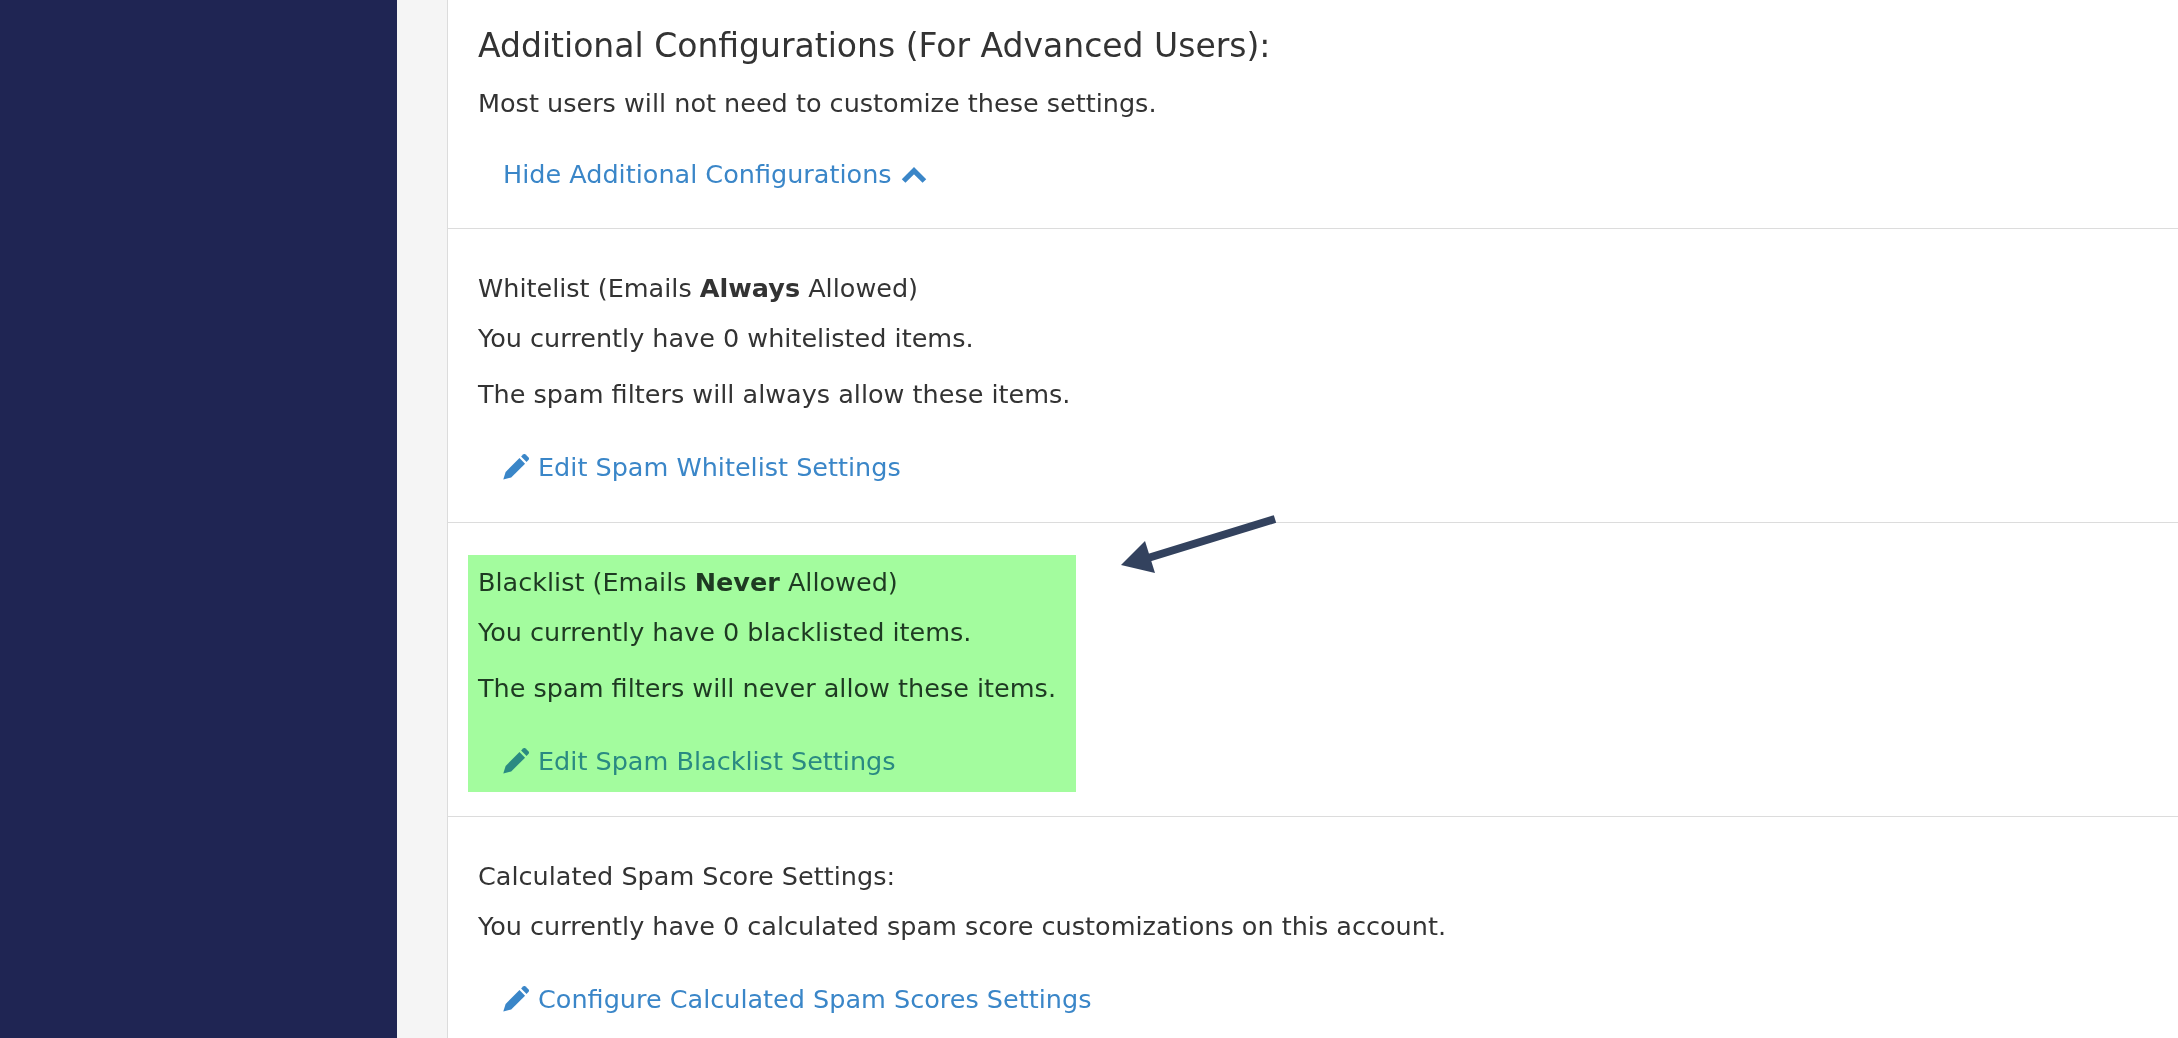 The image size is (2178, 1038). What do you see at coordinates (962, 926) in the screenshot?
I see `section-text: You currently have 0 calculated spam score customizations on this account.` at bounding box center [962, 926].